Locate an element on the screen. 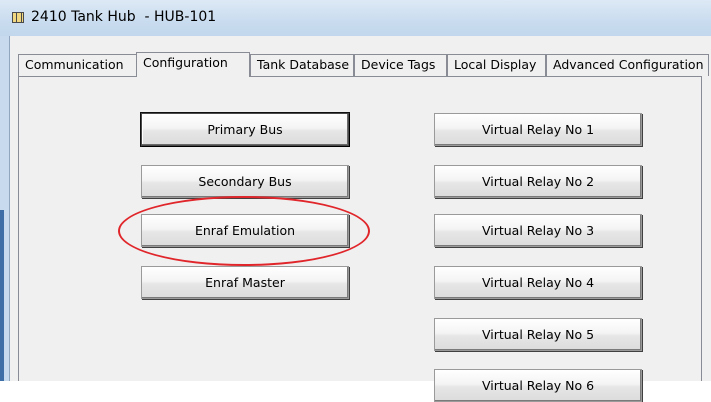  virtual-relay-1-button: Virtual Relay No 1 is located at coordinates (538, 129).